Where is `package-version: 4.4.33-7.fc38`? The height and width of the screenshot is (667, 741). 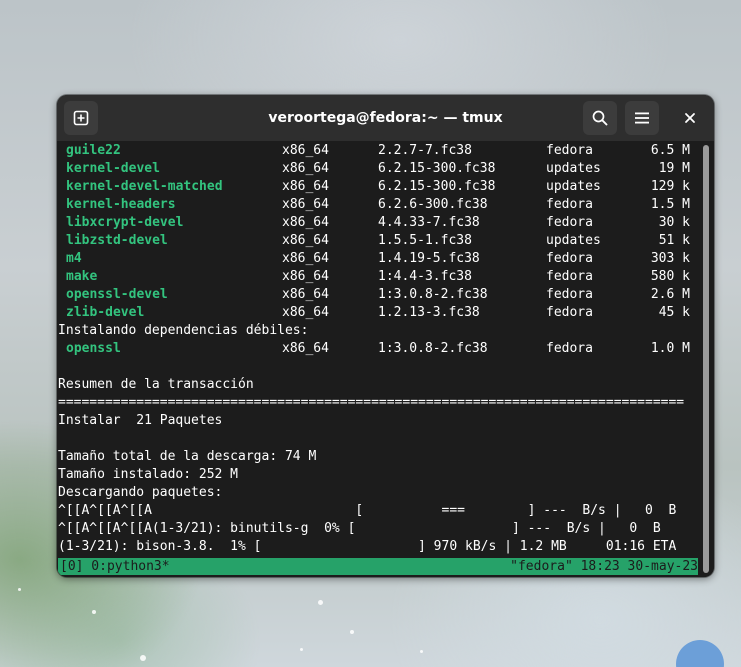
package-version: 4.4.33-7.fc38 is located at coordinates (429, 222).